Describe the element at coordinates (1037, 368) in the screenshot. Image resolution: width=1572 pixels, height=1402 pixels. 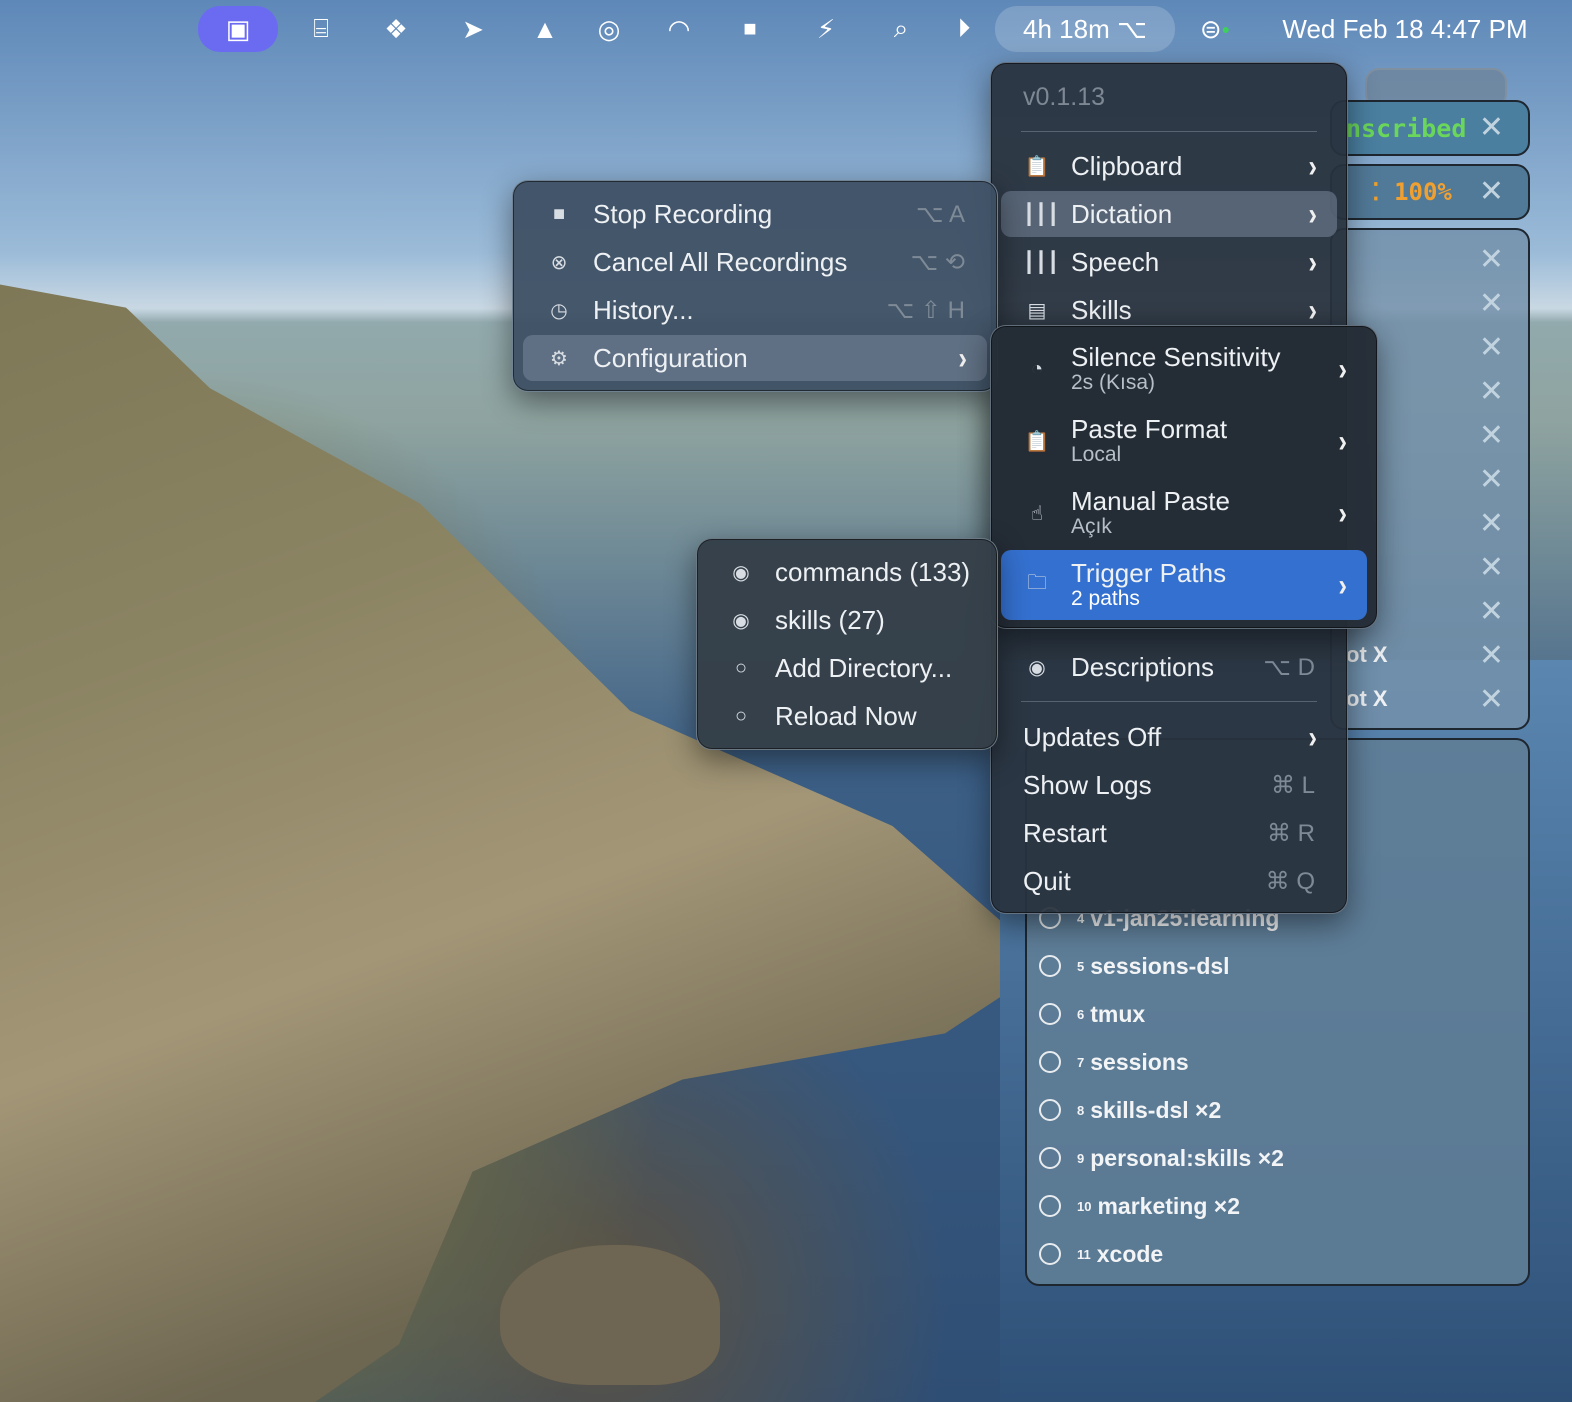
I see `timer-icon: ◔` at that location.